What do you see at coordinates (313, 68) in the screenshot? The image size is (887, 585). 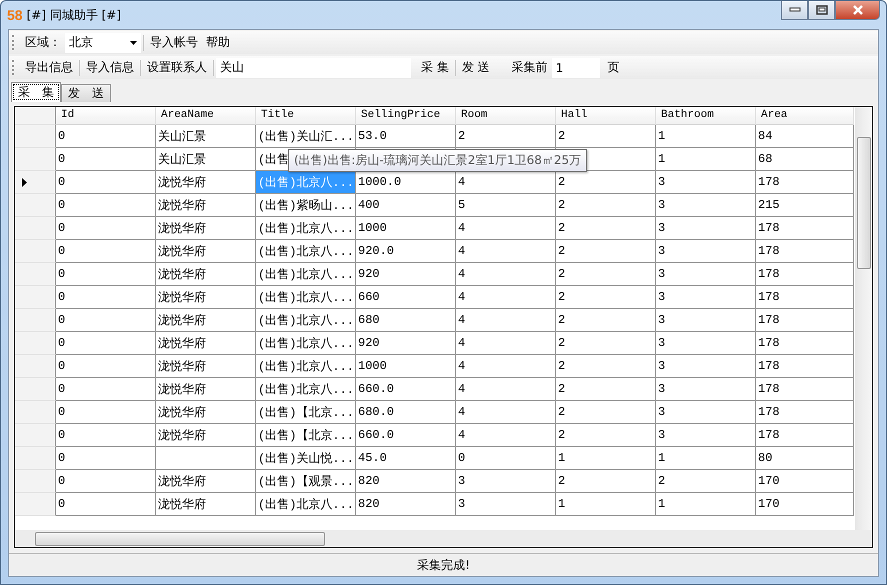 I see `keyword-field: 关山` at bounding box center [313, 68].